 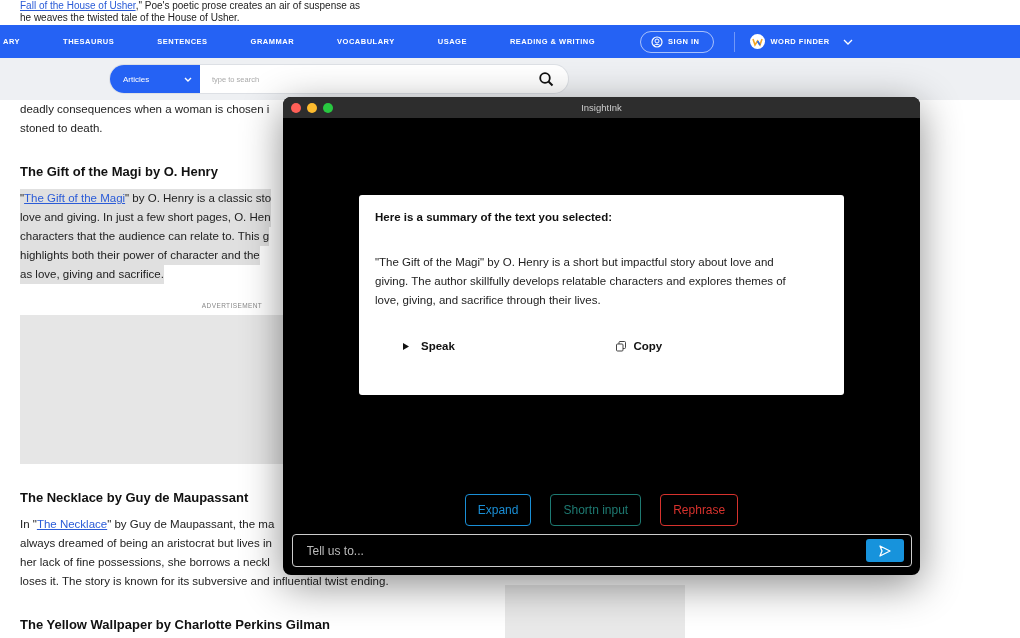 I want to click on play-icon, so click(x=406, y=346).